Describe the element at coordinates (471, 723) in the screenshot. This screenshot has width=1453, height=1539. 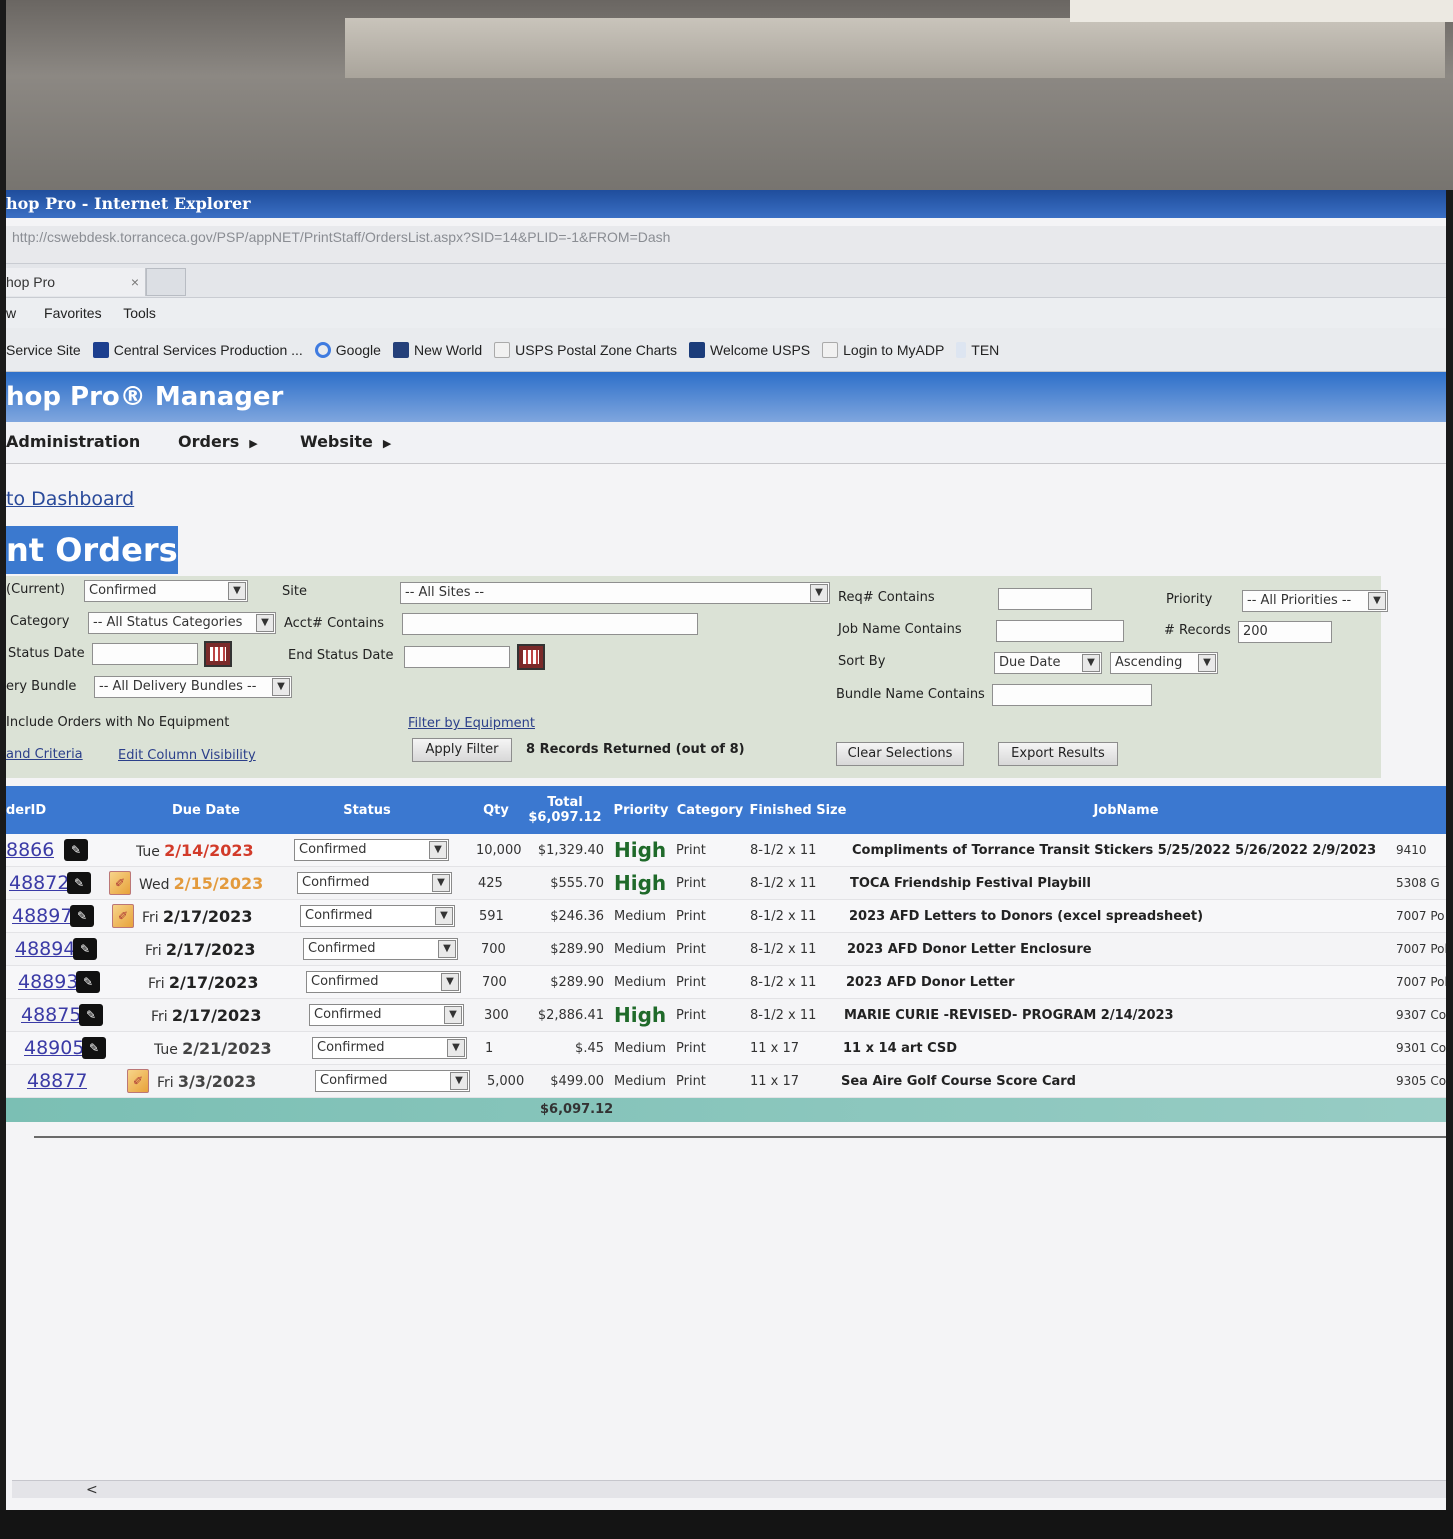
I see `filter-by-equipment-link: Filter by Equipment` at that location.